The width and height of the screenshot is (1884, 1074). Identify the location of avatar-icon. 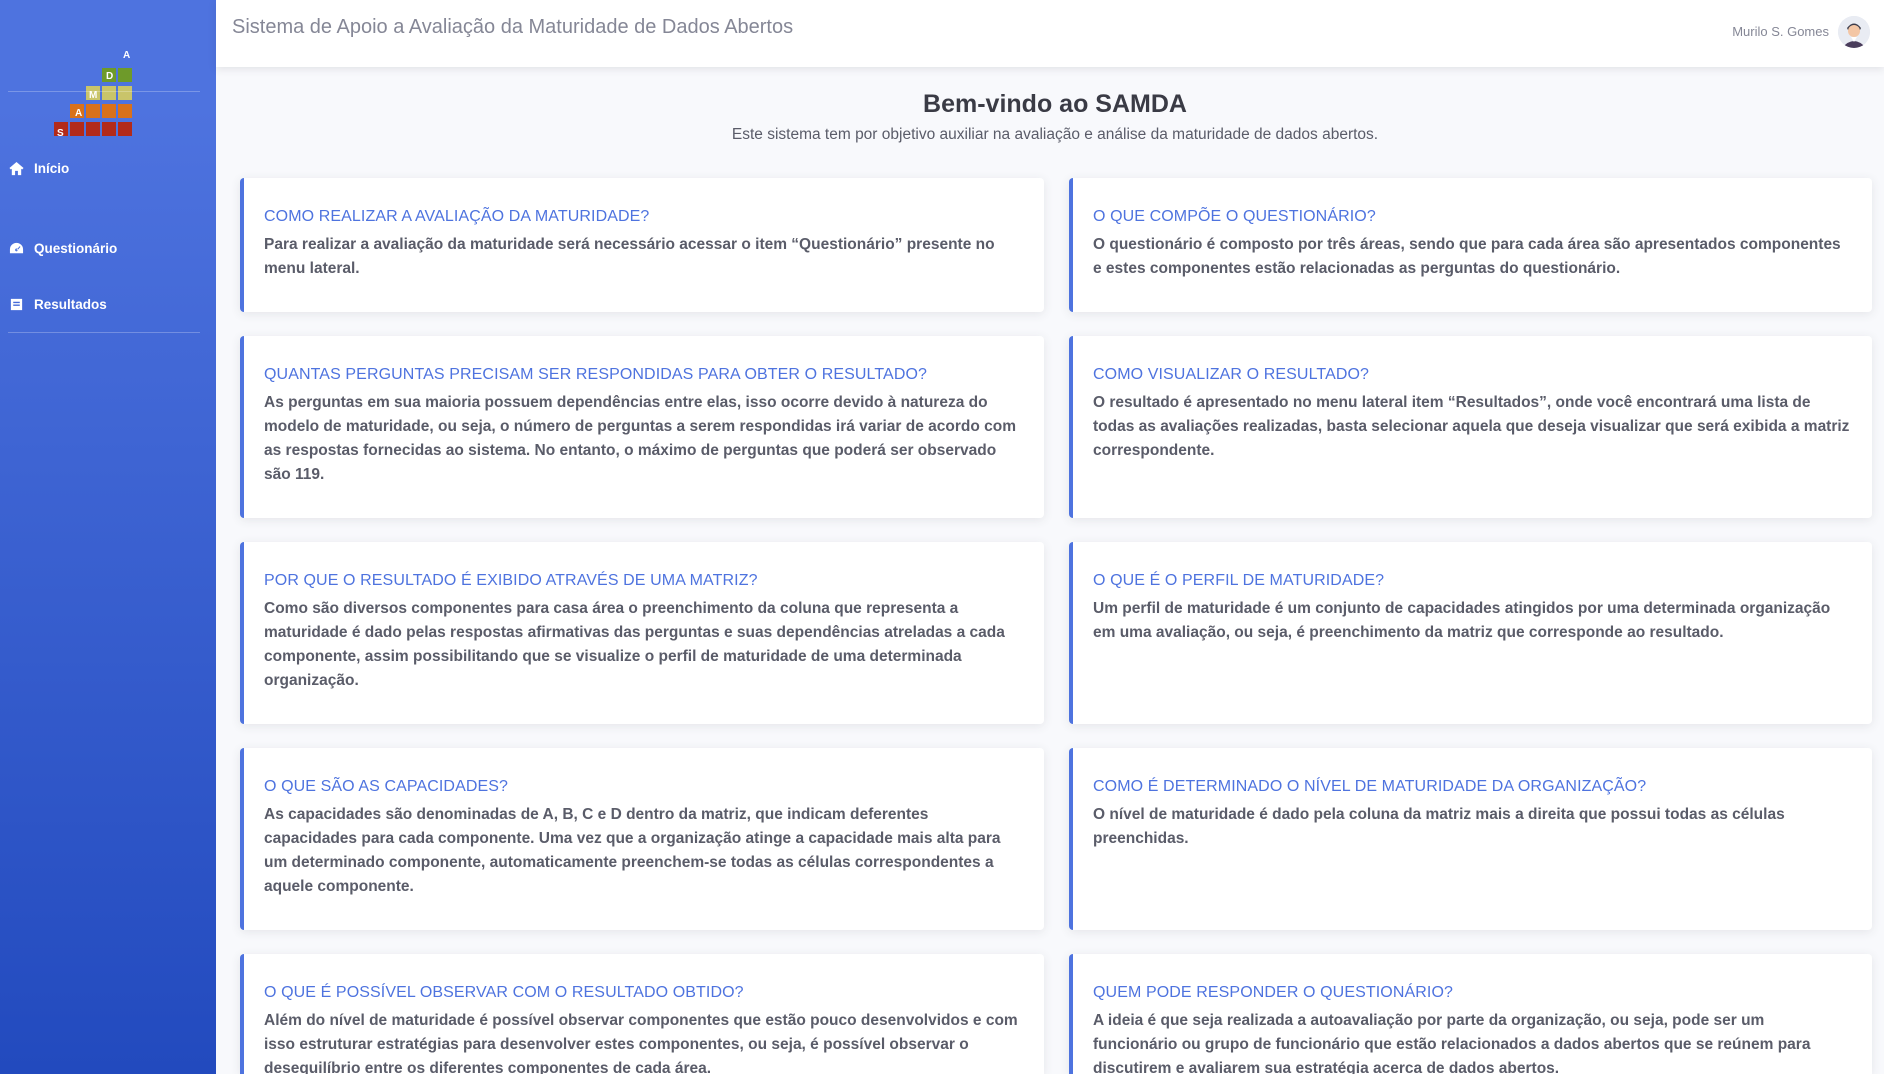
(1854, 32).